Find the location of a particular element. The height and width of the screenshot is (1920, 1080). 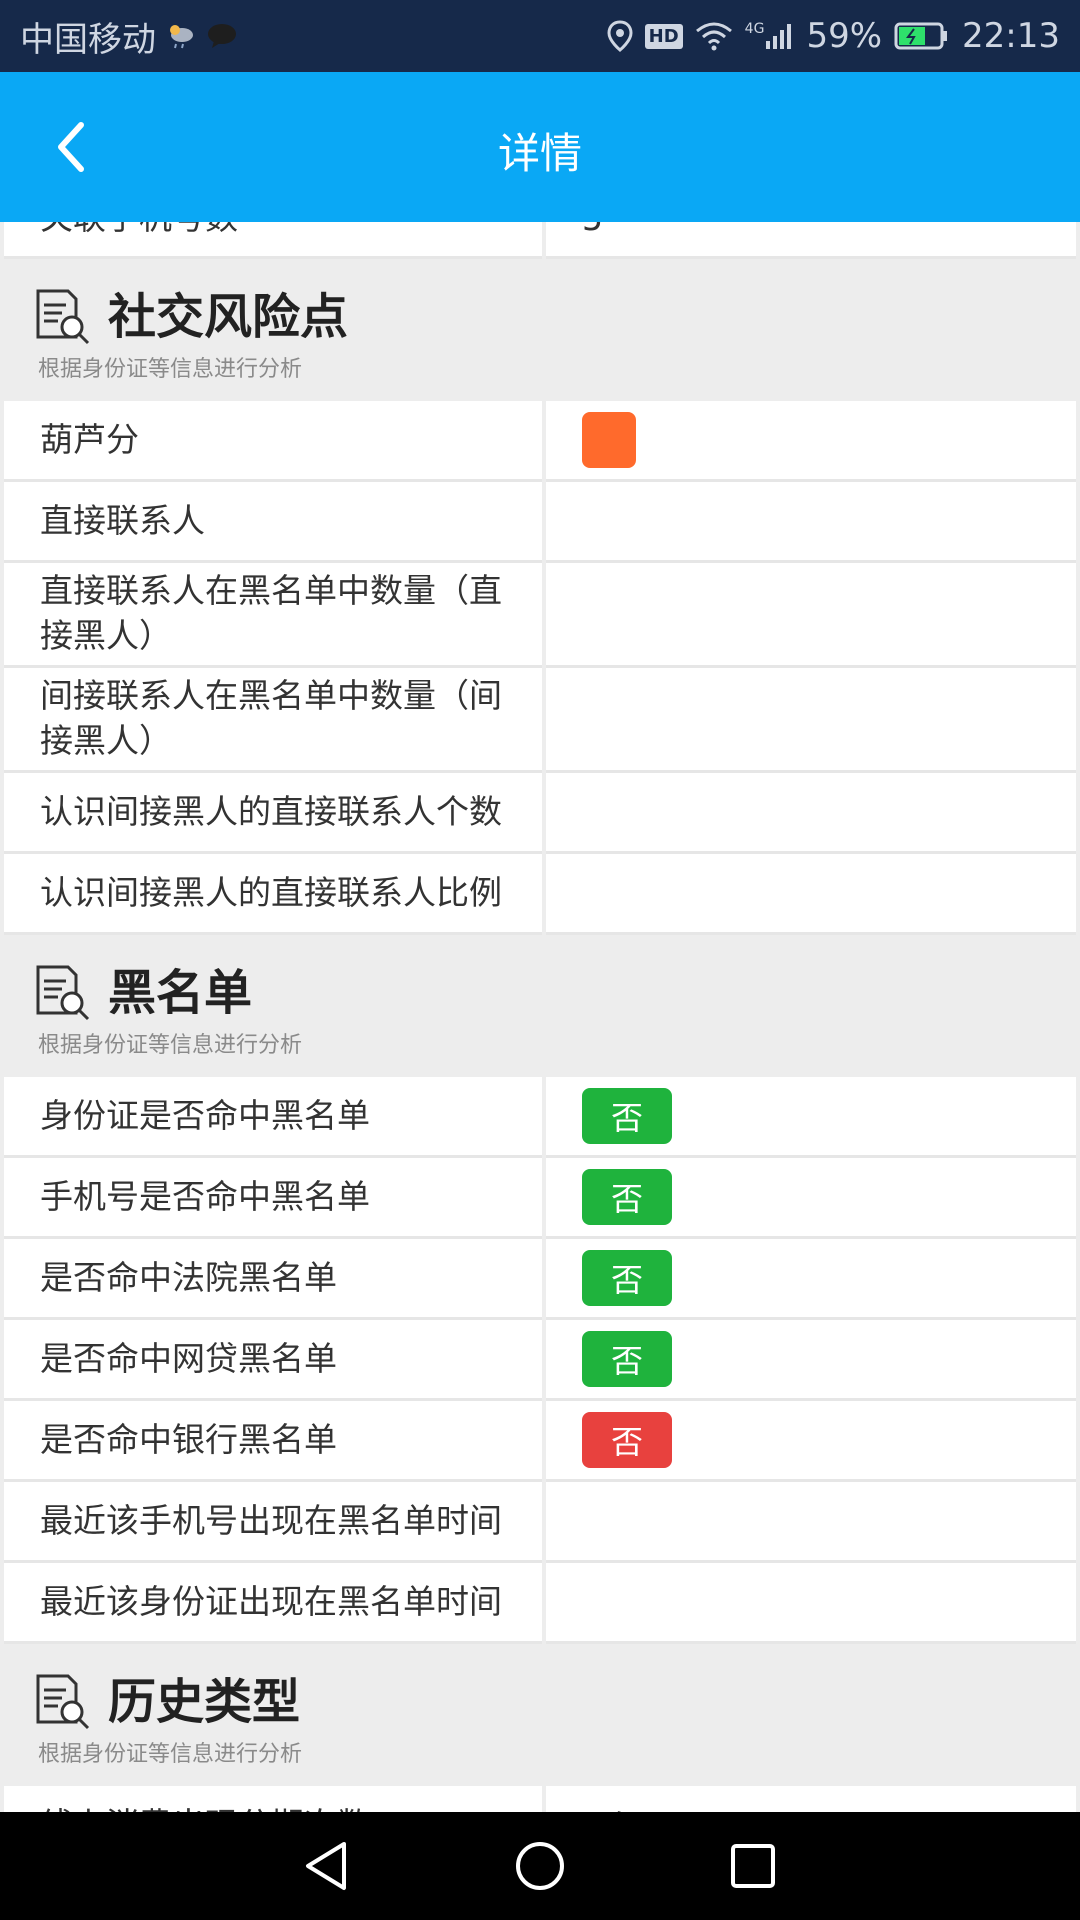

table-row: 身份证是否命中黑名单 否 is located at coordinates (540, 1117).